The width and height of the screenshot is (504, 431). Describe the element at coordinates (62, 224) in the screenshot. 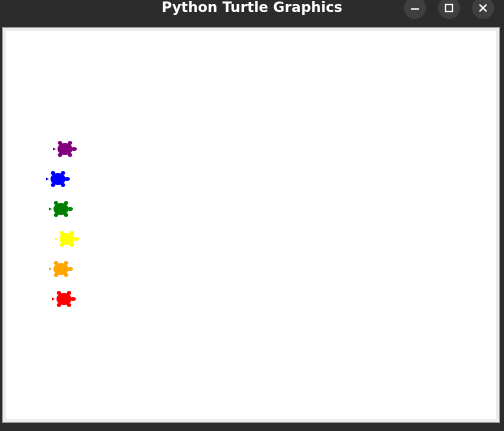

I see `turtle-drawing` at that location.